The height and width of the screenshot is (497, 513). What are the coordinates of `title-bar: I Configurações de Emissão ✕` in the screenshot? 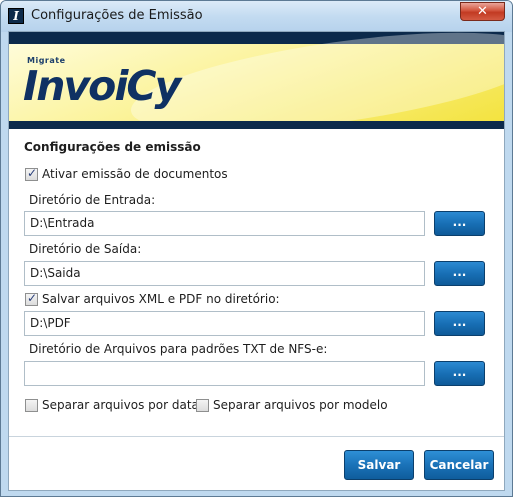 It's located at (256, 16).